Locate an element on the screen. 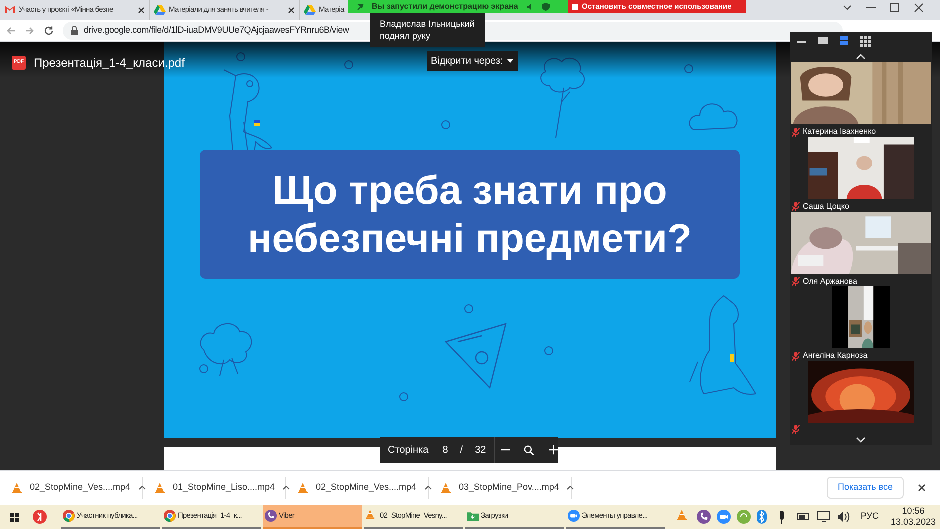 The height and width of the screenshot is (529, 940). participant-name: Саша Цоцко is located at coordinates (826, 206).